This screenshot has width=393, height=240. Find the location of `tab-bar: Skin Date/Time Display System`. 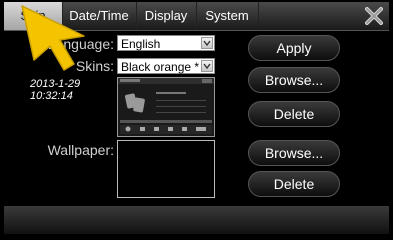

tab-bar: Skin Date/Time Display System is located at coordinates (196, 16).